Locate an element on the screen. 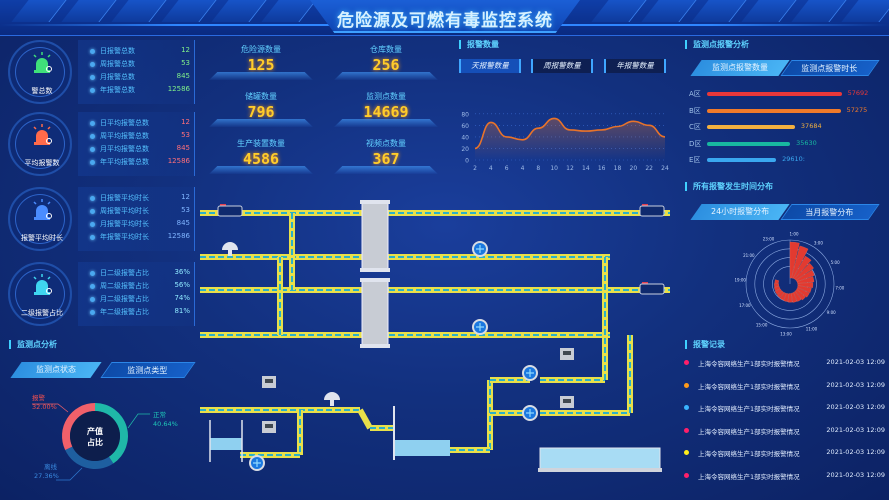 The height and width of the screenshot is (500, 889). y-tick-label: 60 is located at coordinates (465, 126).